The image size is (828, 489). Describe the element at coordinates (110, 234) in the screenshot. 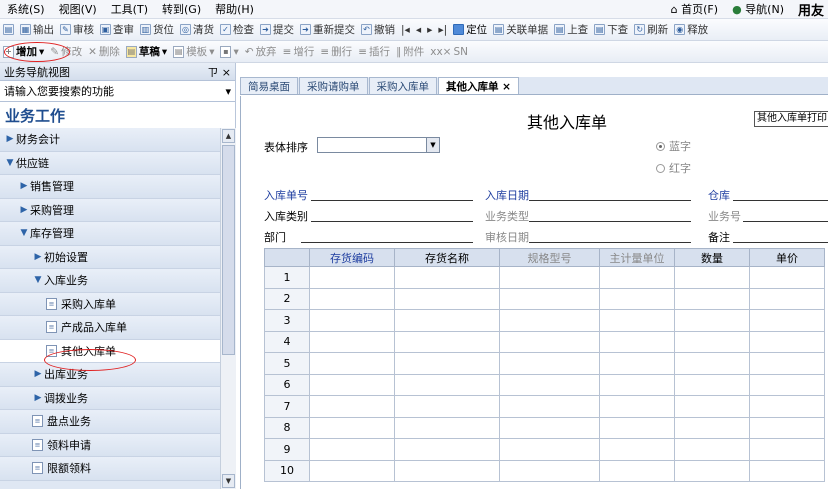

I see `sidebar-item-4: ▼ 库存管理` at that location.